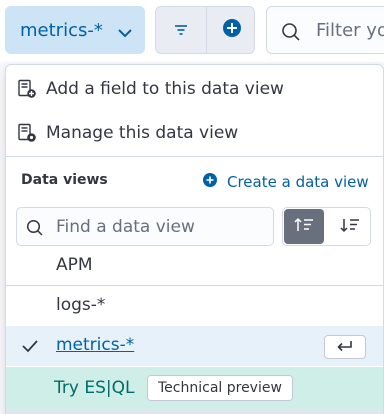 Image resolution: width=384 pixels, height=414 pixels. What do you see at coordinates (194, 156) in the screenshot?
I see `menu-divider` at bounding box center [194, 156].